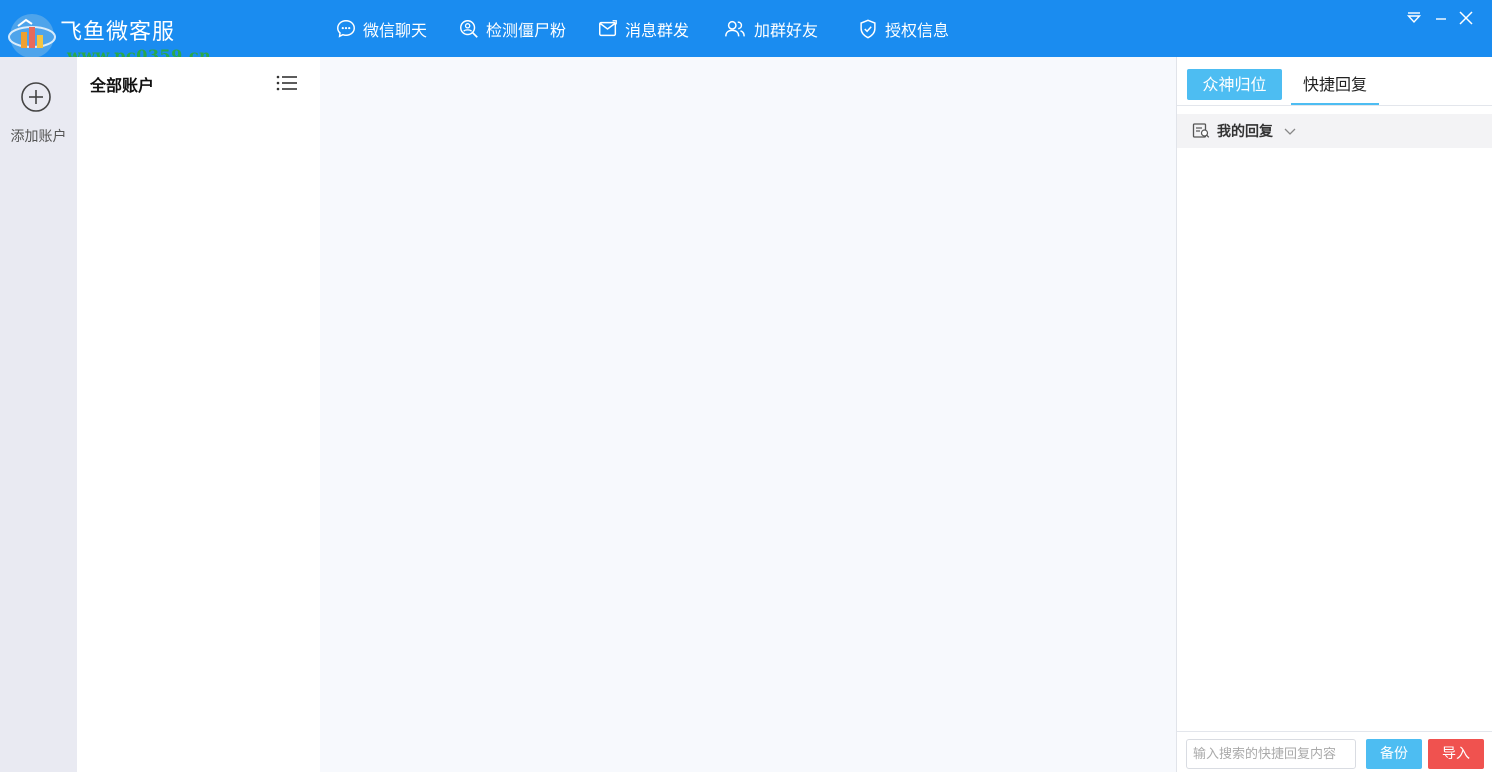  I want to click on quick-reply-search-input, so click(1271, 754).